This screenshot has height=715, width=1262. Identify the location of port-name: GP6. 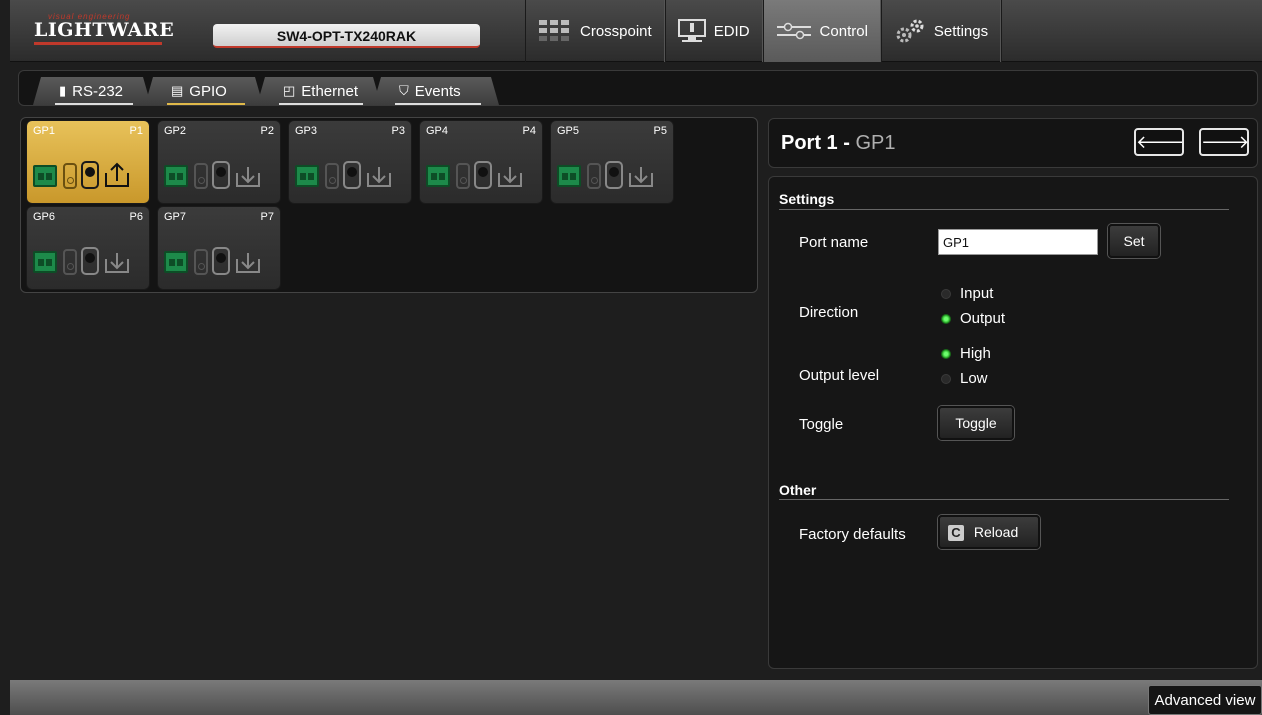
(44, 217).